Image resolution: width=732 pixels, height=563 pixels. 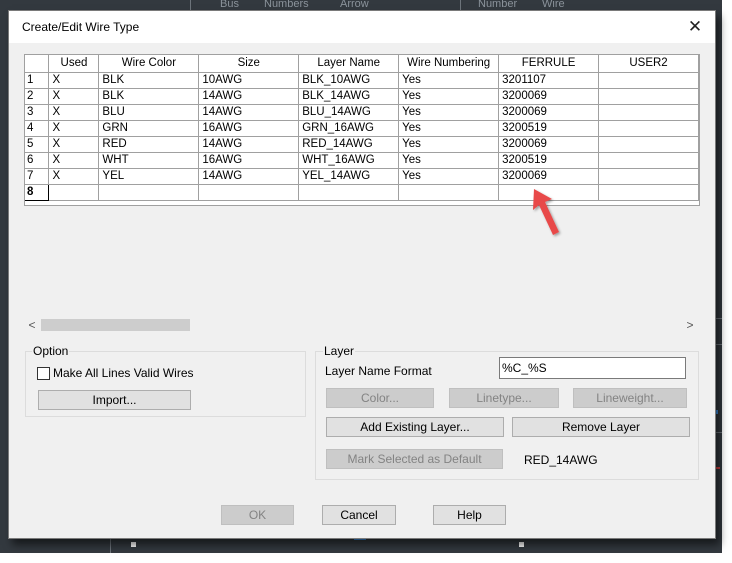 What do you see at coordinates (592, 368) in the screenshot?
I see `layer-name-format-input: %C_%S` at bounding box center [592, 368].